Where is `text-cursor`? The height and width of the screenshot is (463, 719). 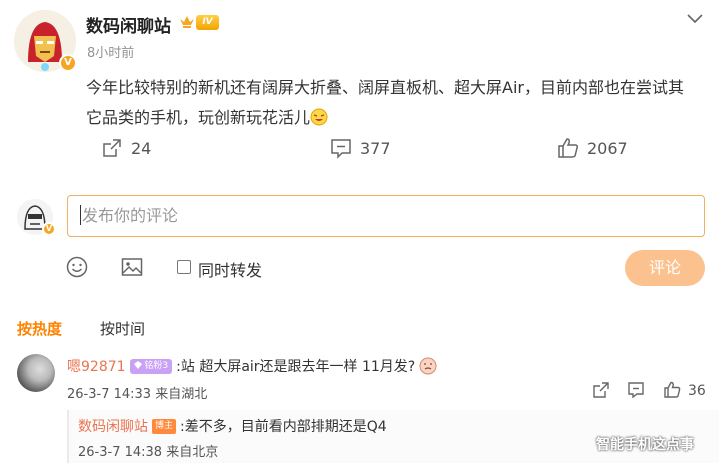
text-cursor is located at coordinates (80, 215).